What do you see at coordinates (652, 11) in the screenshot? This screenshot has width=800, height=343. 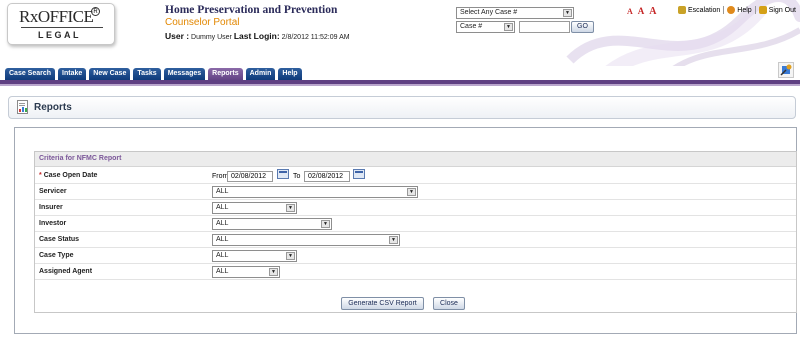 I see `font-large-button: A` at bounding box center [652, 11].